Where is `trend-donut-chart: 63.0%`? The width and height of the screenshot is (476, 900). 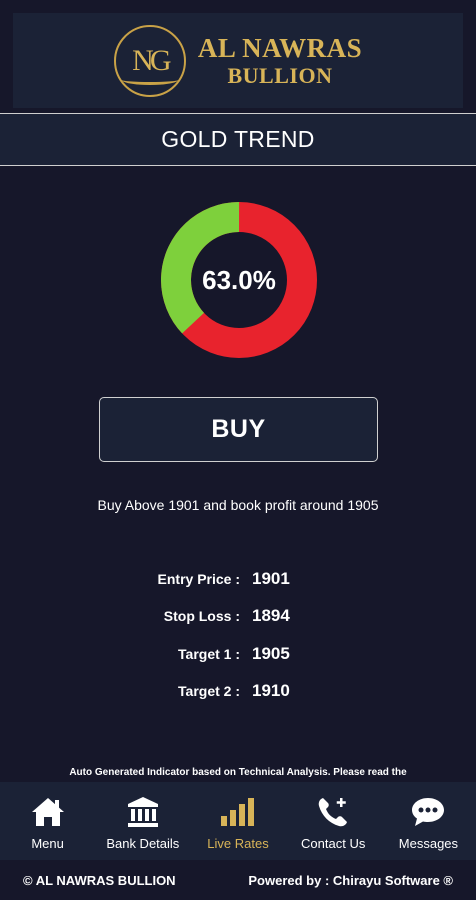 trend-donut-chart: 63.0% is located at coordinates (239, 280).